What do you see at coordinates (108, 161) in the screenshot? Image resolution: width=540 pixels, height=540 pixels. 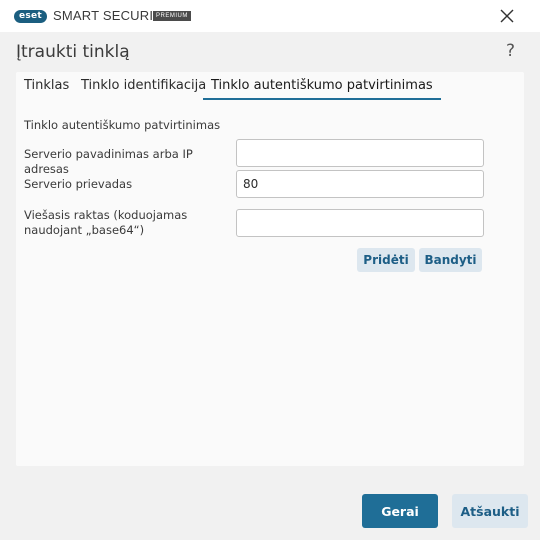 I see `server-name-label: Serverio pavadinimas arba IP adresas` at bounding box center [108, 161].